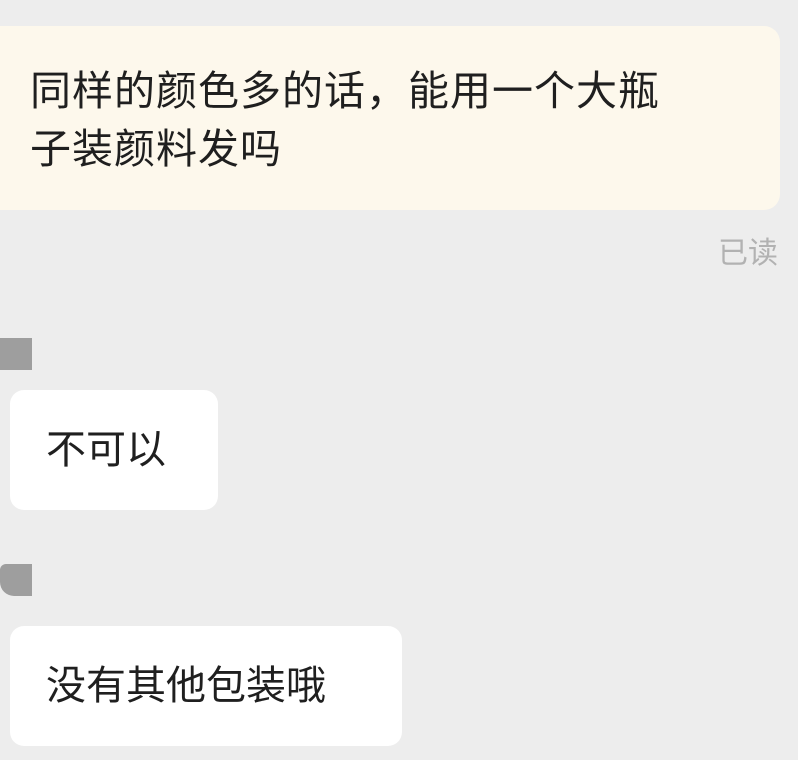 This screenshot has width=798, height=760. I want to click on received-message-bubble: 不可以, so click(114, 450).